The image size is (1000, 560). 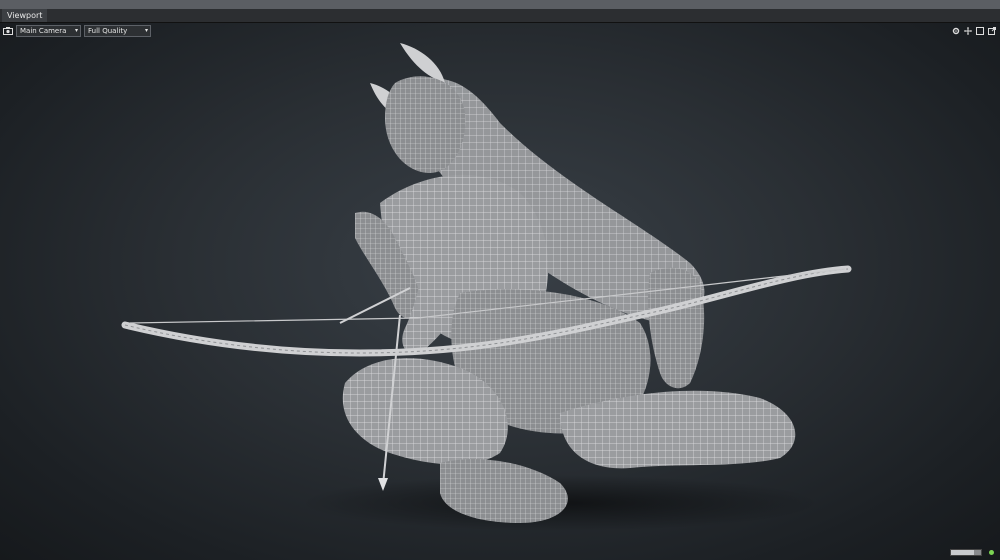 I want to click on maximize-icon, so click(x=980, y=30).